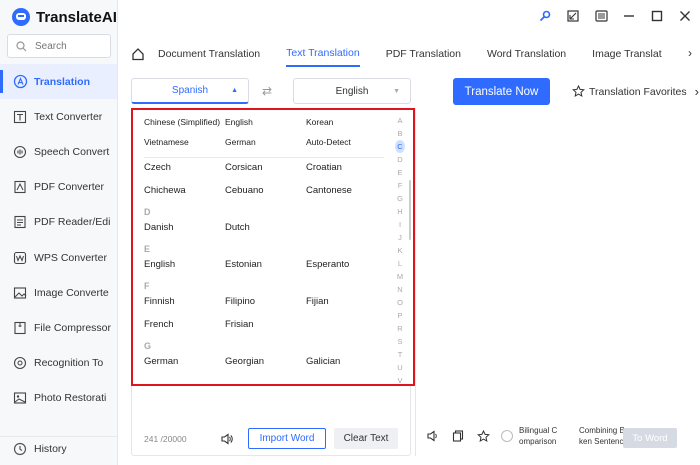 The height and width of the screenshot is (465, 700). What do you see at coordinates (400, 133) in the screenshot?
I see `alphabet-letter: B` at bounding box center [400, 133].